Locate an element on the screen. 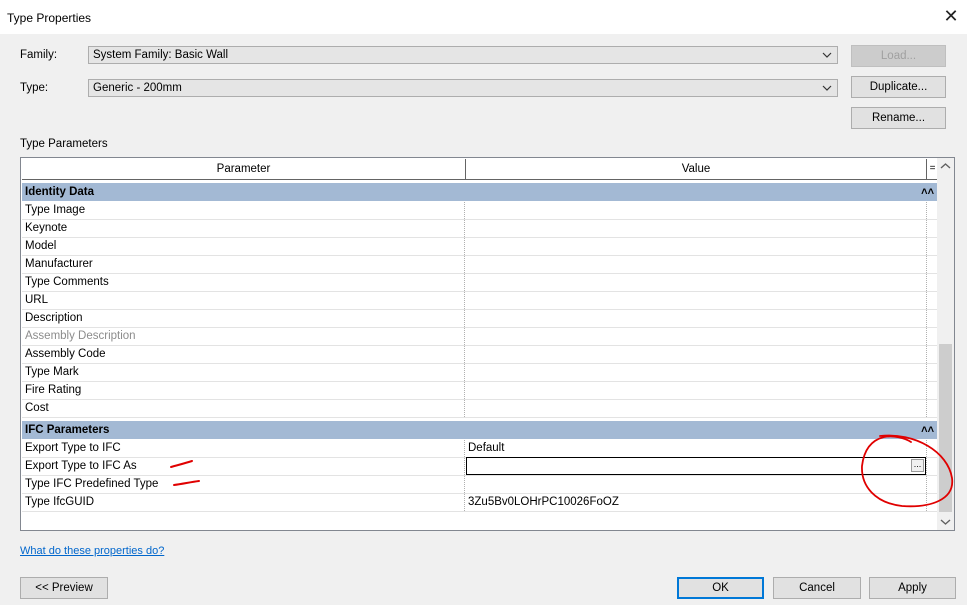 This screenshot has height=605, width=967. table-row: Model is located at coordinates (480, 247).